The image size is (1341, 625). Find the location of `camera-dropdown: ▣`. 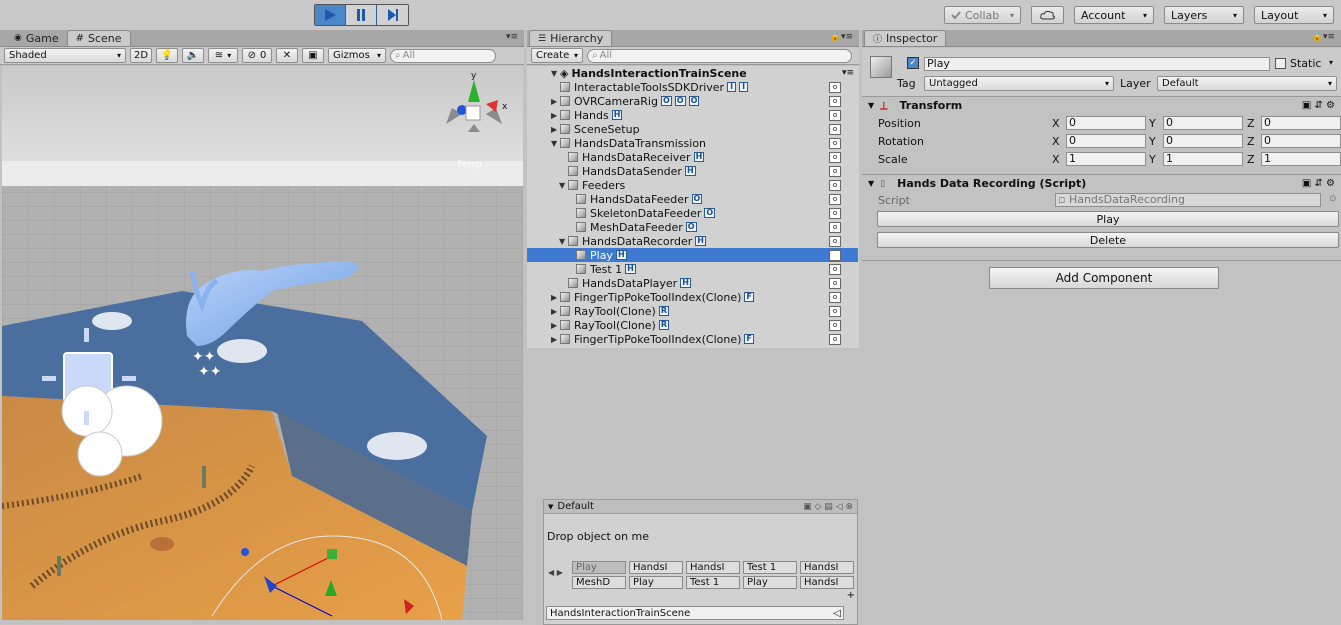

camera-dropdown: ▣ is located at coordinates (313, 55).